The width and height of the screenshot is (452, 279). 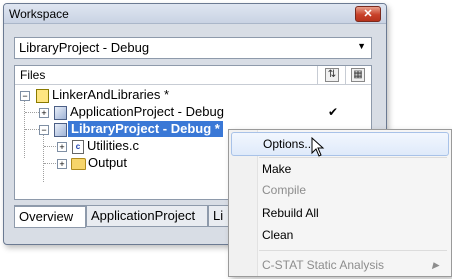 I want to click on tree-item-label: Utilities.c, so click(x=113, y=145).